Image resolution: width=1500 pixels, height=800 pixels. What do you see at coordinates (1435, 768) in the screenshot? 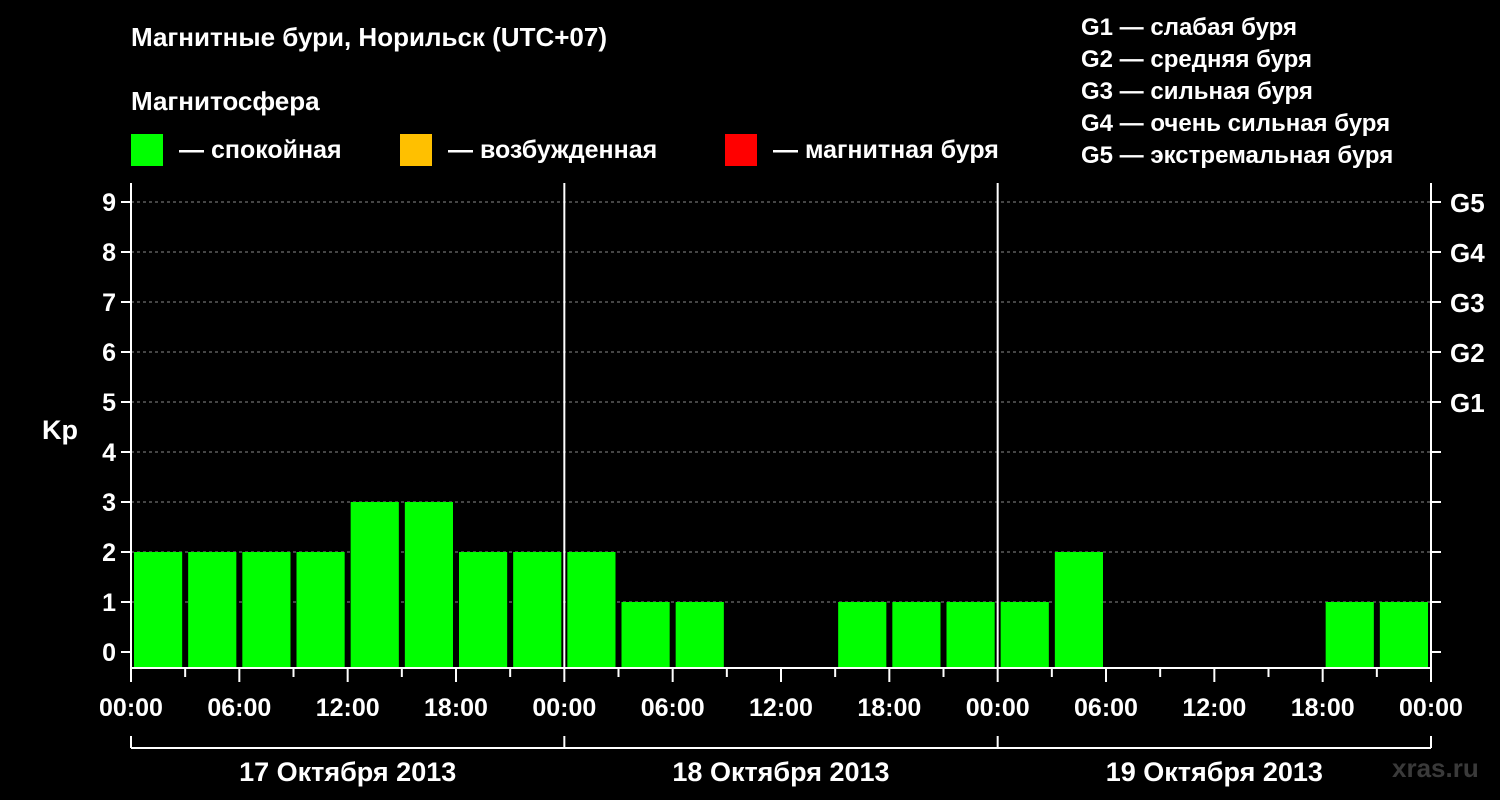
I see `watermark: xras.ru` at bounding box center [1435, 768].